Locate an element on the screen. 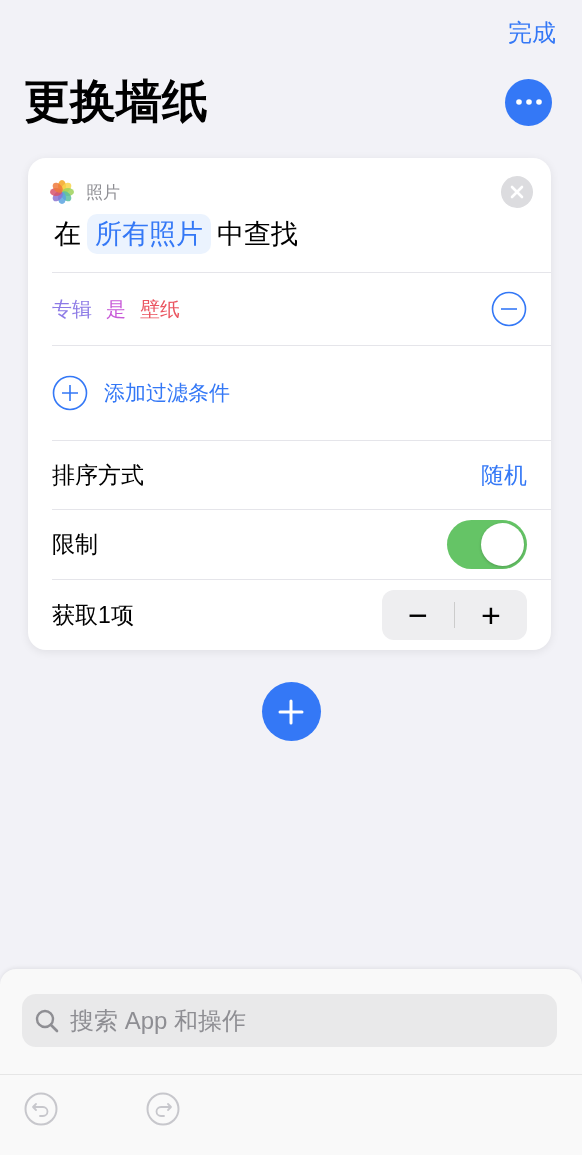 The image size is (582, 1155). close-button is located at coordinates (517, 192).